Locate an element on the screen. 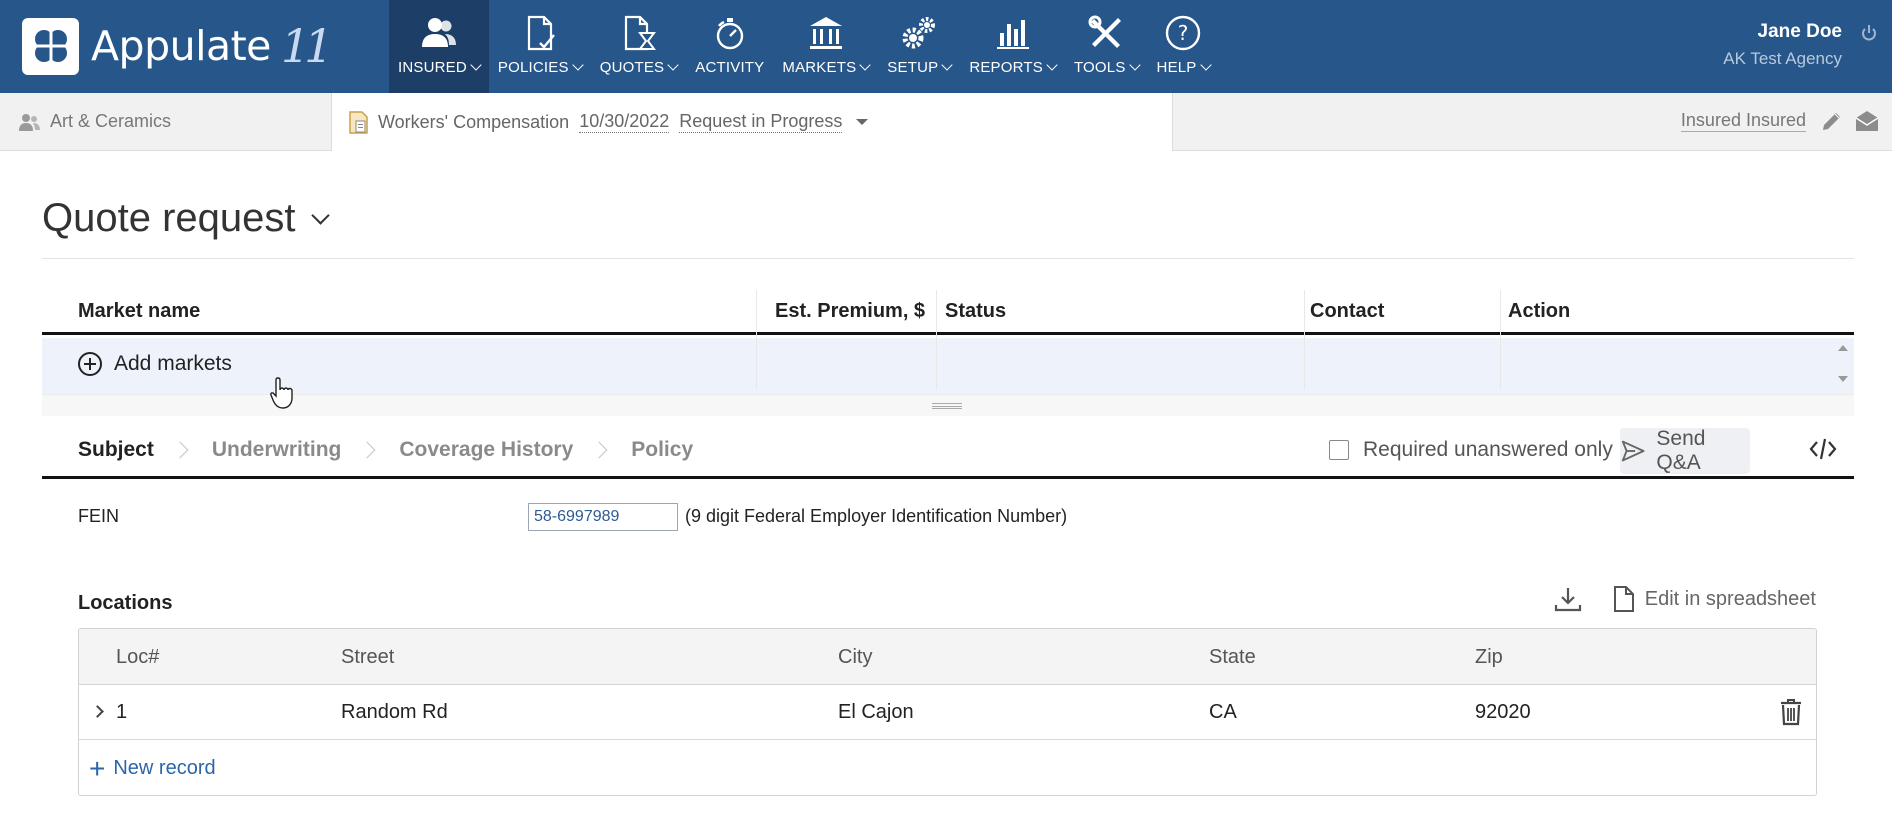 This screenshot has width=1892, height=836. power-icon is located at coordinates (1869, 33).